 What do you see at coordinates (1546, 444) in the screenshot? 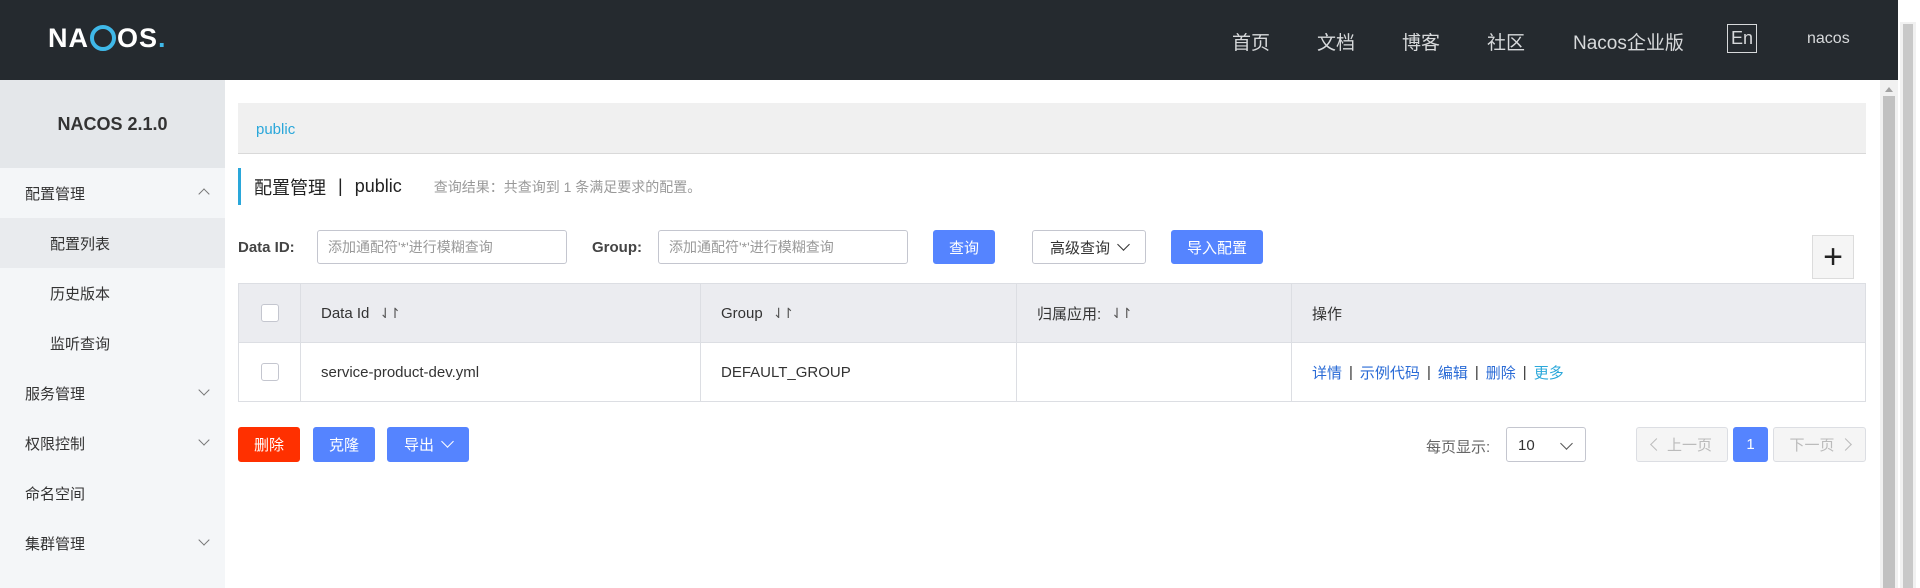
I see `page-size-select: 10` at bounding box center [1546, 444].